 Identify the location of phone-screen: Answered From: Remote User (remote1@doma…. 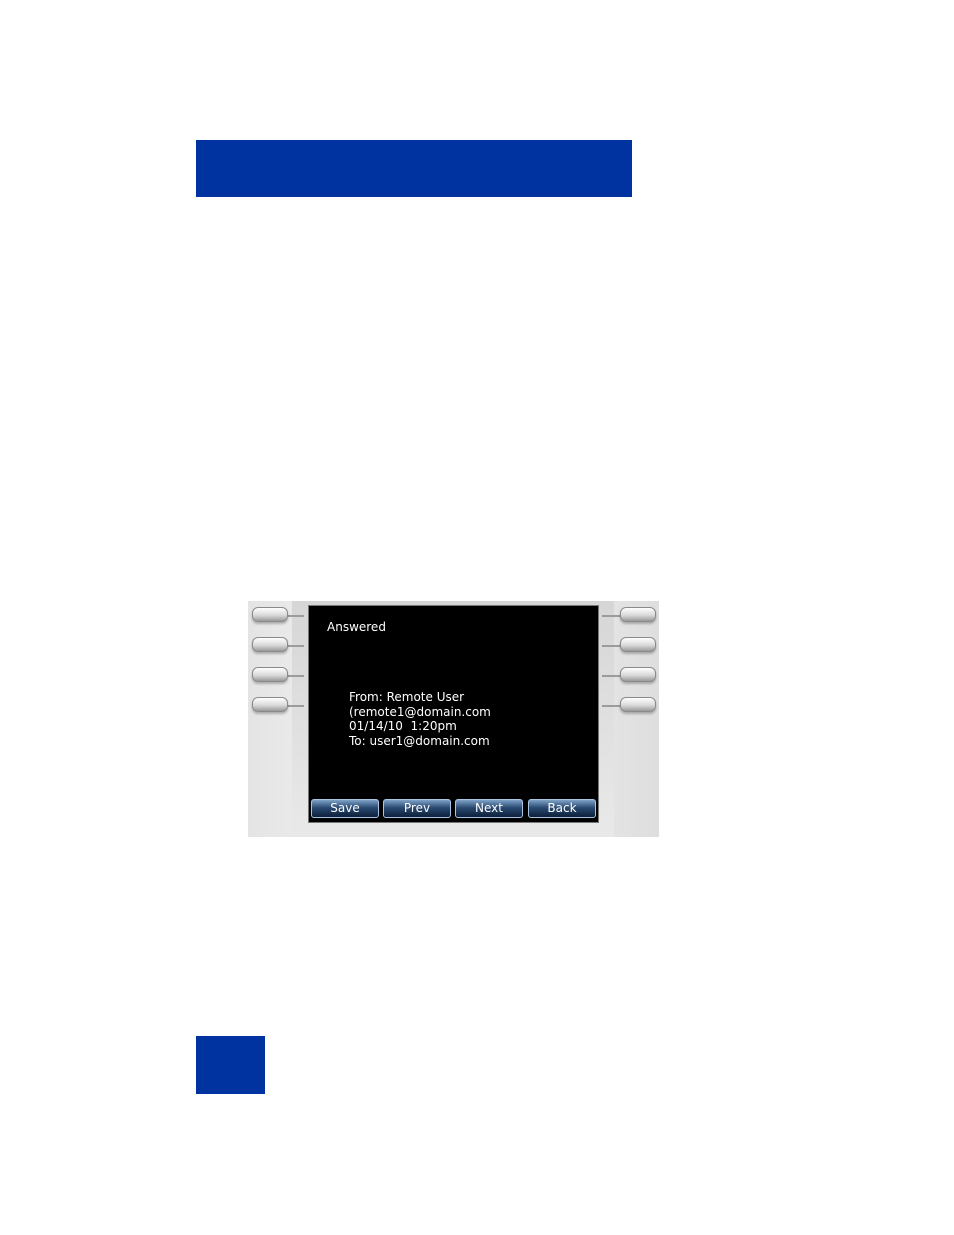
(453, 714).